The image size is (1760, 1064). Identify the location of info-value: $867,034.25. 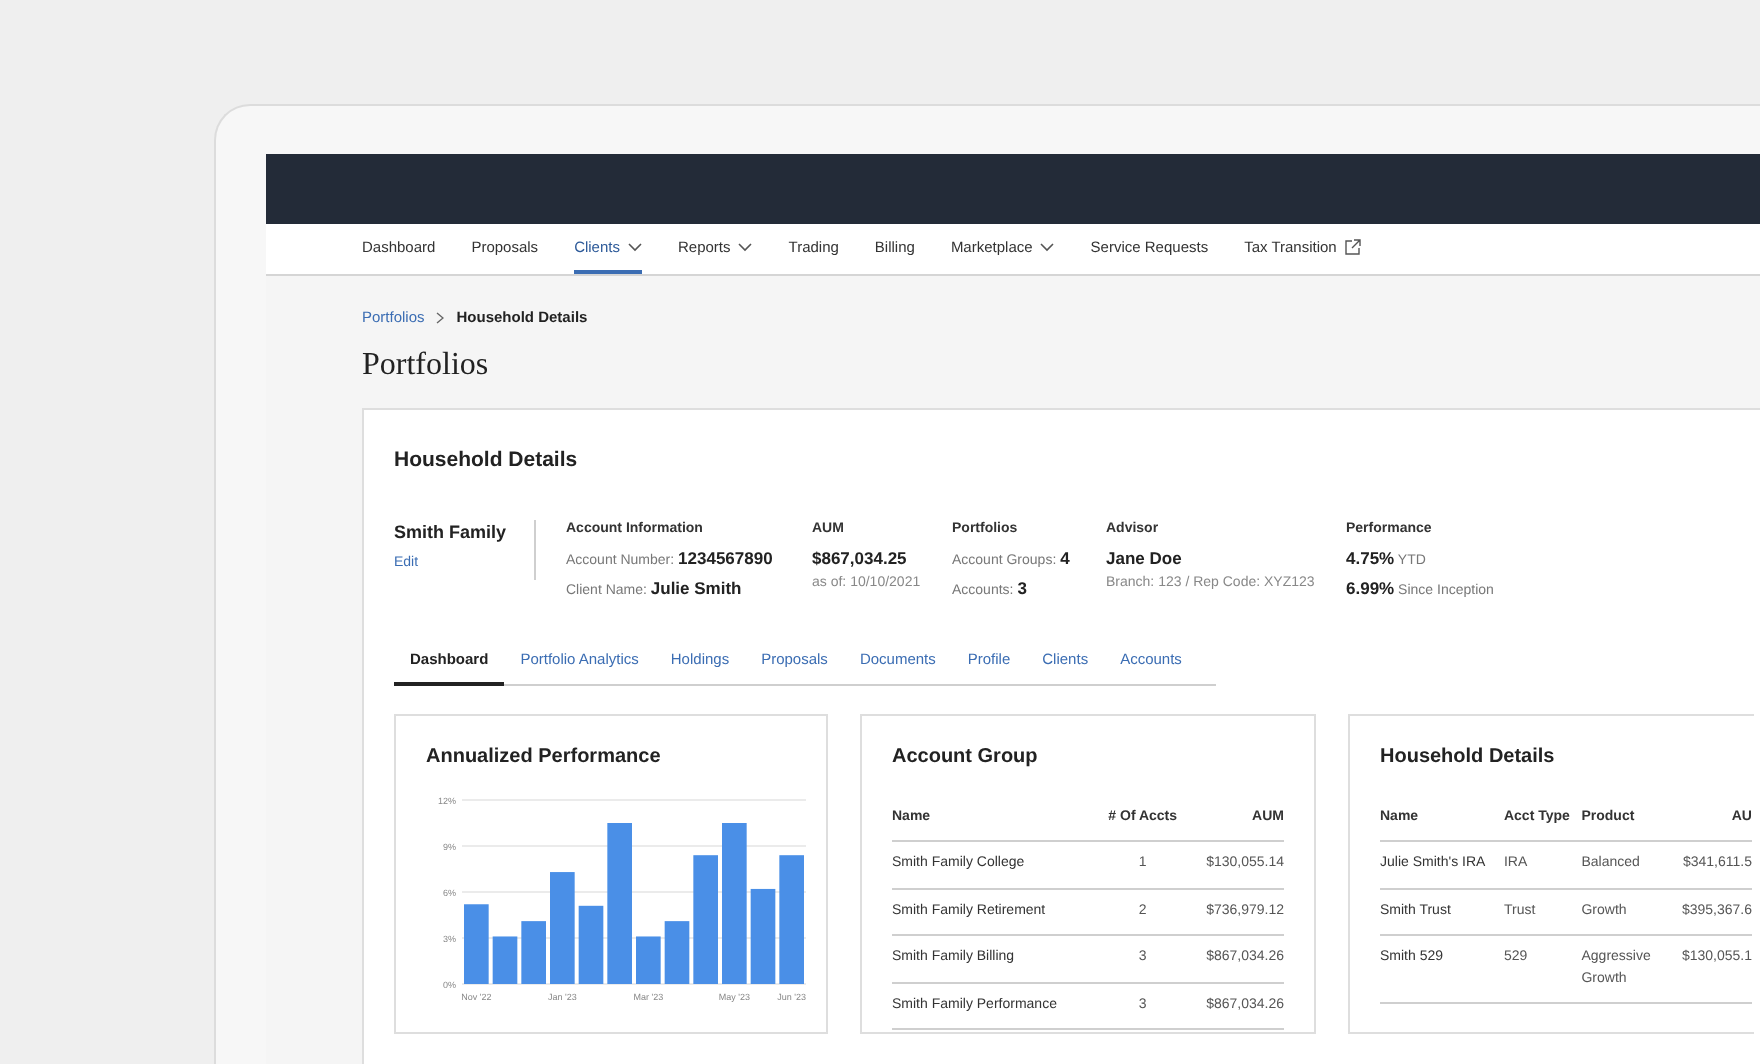
(860, 558).